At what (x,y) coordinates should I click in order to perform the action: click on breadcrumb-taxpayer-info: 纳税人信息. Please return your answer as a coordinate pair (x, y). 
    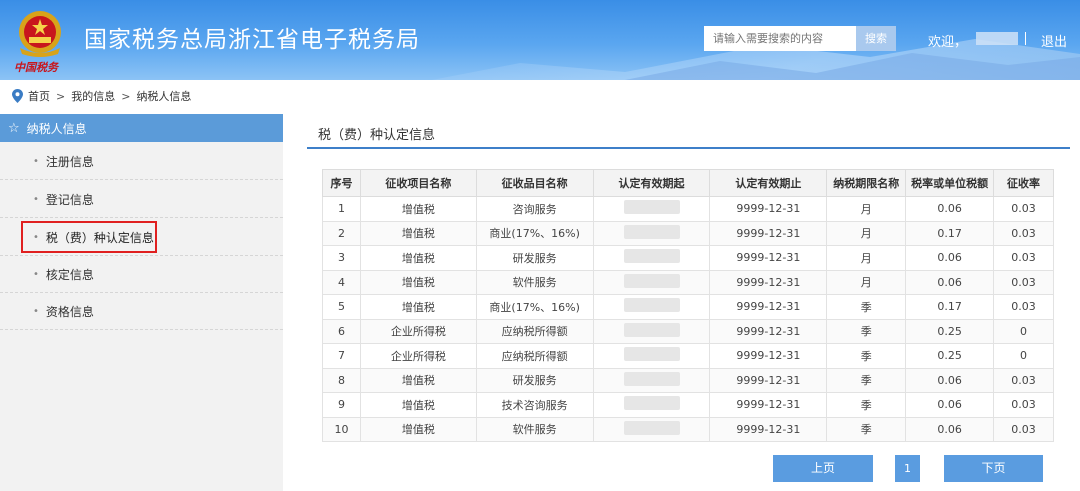
    Looking at the image, I should click on (164, 96).